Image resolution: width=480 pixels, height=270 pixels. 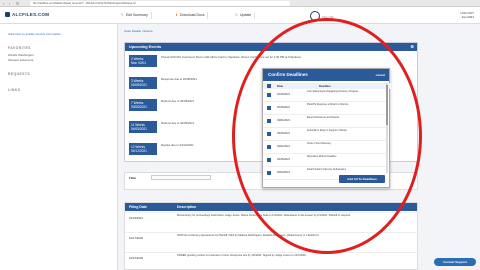 What do you see at coordinates (143, 61) in the screenshot?
I see `event-badge: 2 Weeks Mon 02/01` at bounding box center [143, 61].